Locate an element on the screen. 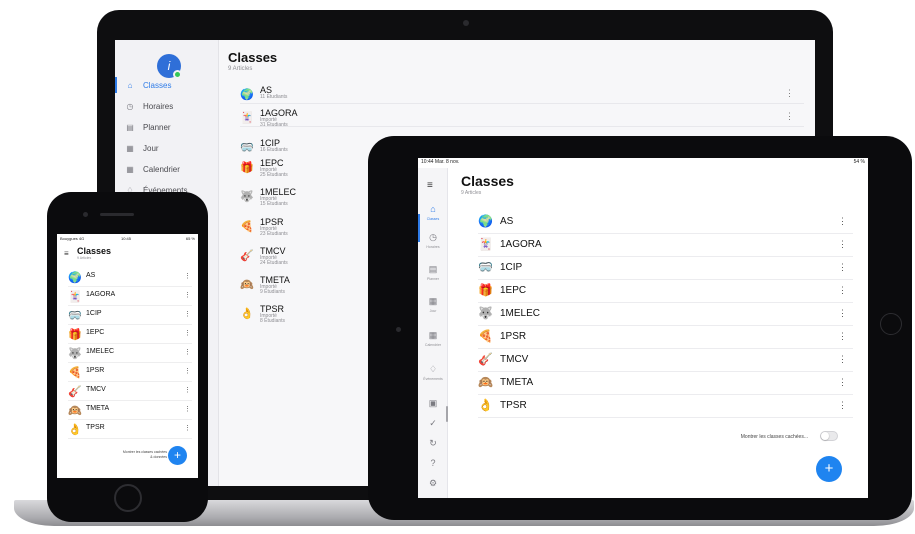 The image size is (915, 534). sidebar-item-horaires: ◷ Horaires is located at coordinates (148, 106).